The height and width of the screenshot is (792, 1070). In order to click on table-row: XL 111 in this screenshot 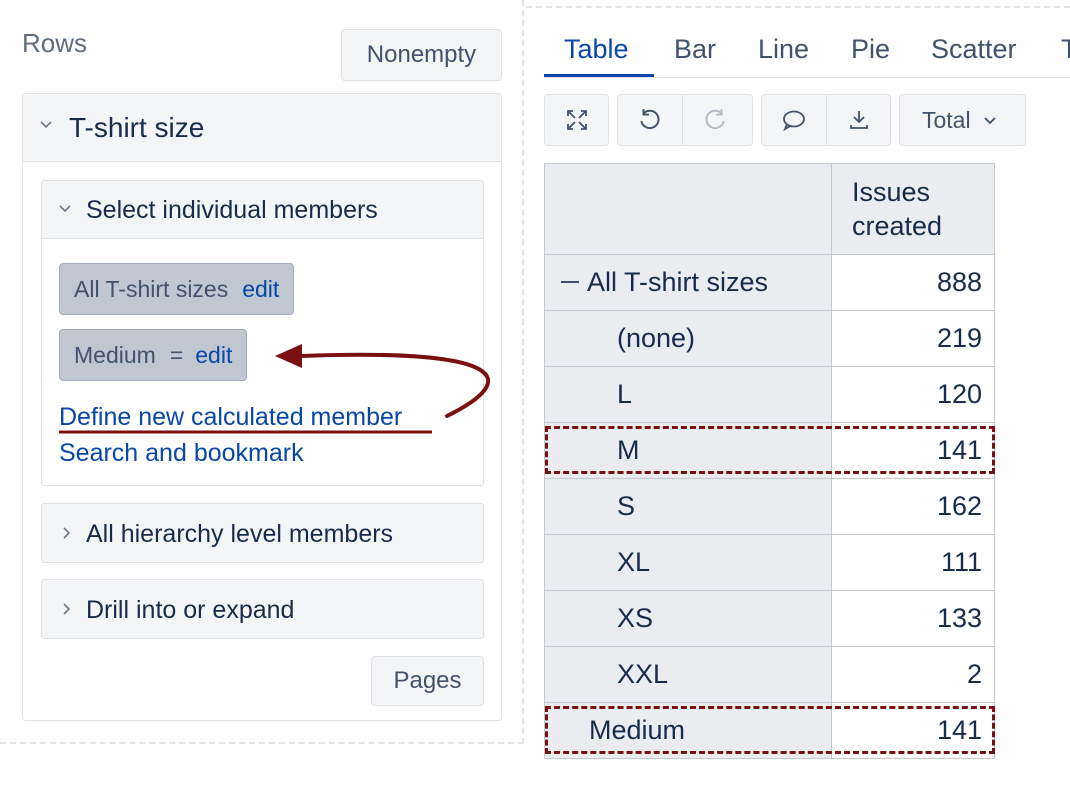, I will do `click(769, 562)`.